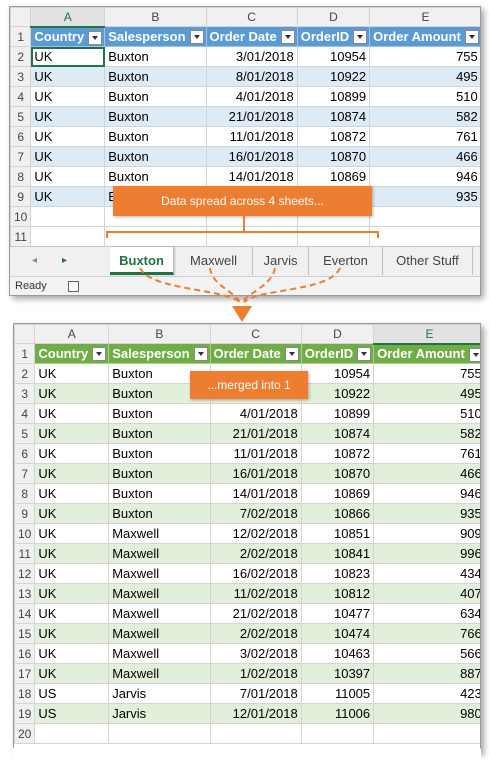 This screenshot has width=490, height=760. What do you see at coordinates (426, 533) in the screenshot?
I see `table-cell: 909` at bounding box center [426, 533].